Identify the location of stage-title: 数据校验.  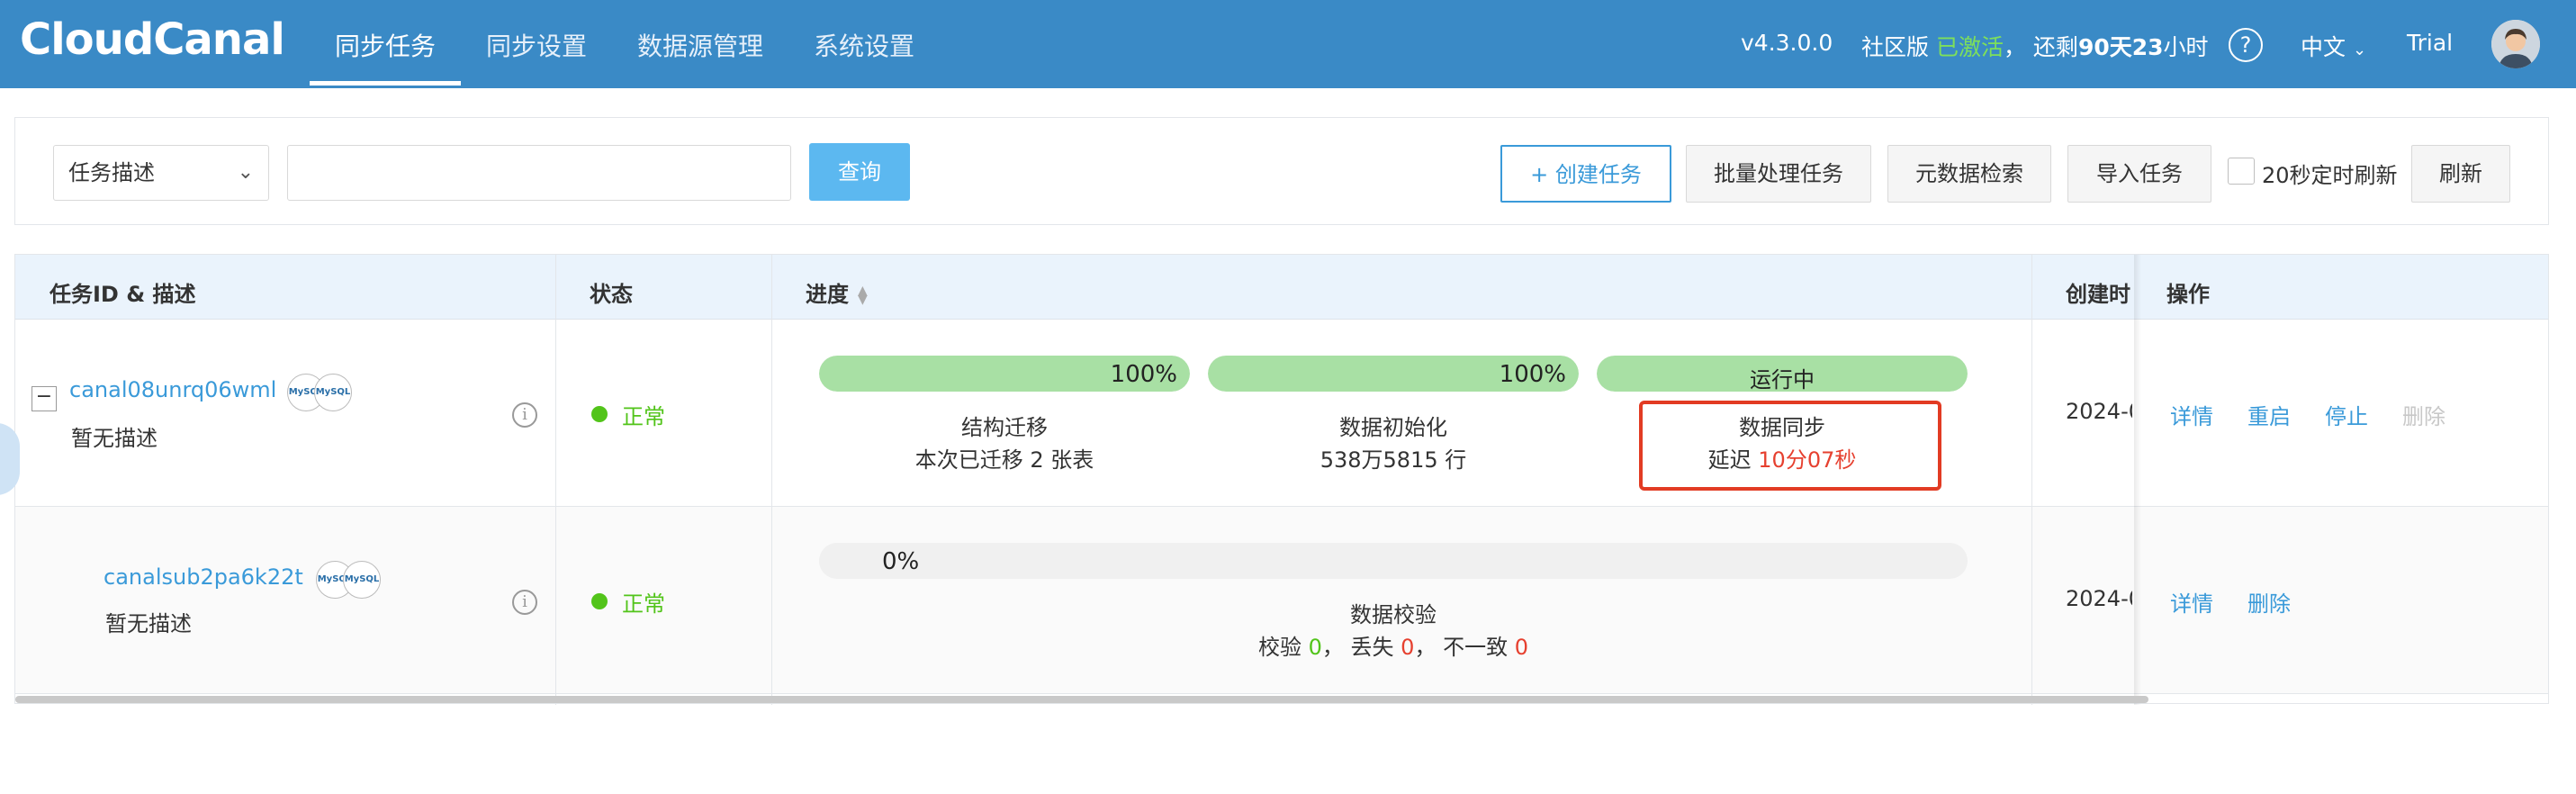
(1393, 614).